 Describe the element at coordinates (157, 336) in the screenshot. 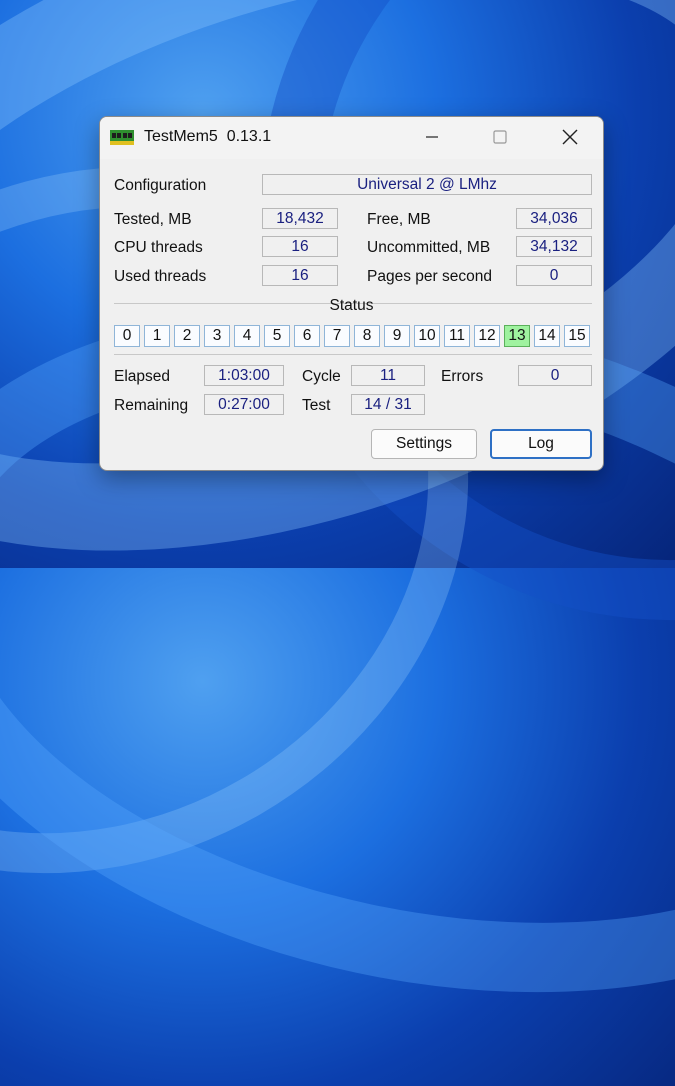

I see `status-tile-1: 1` at that location.